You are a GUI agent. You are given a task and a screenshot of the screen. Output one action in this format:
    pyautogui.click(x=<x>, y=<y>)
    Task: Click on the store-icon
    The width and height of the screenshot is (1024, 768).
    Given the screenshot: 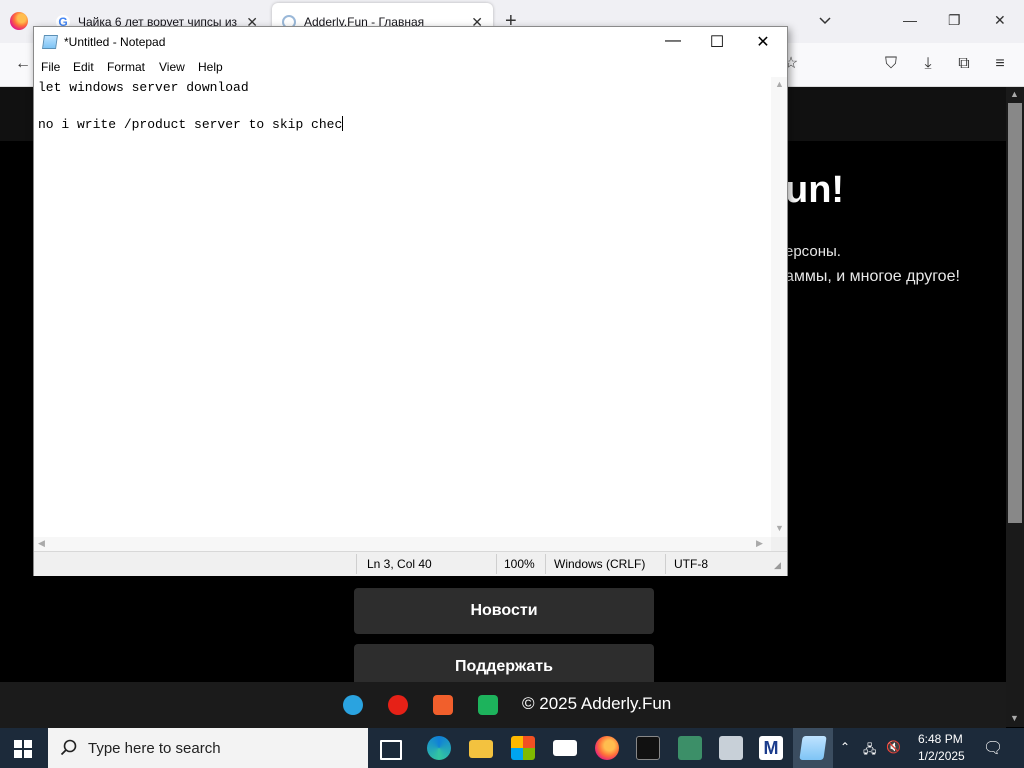 What is the action you would take?
    pyautogui.click(x=523, y=748)
    